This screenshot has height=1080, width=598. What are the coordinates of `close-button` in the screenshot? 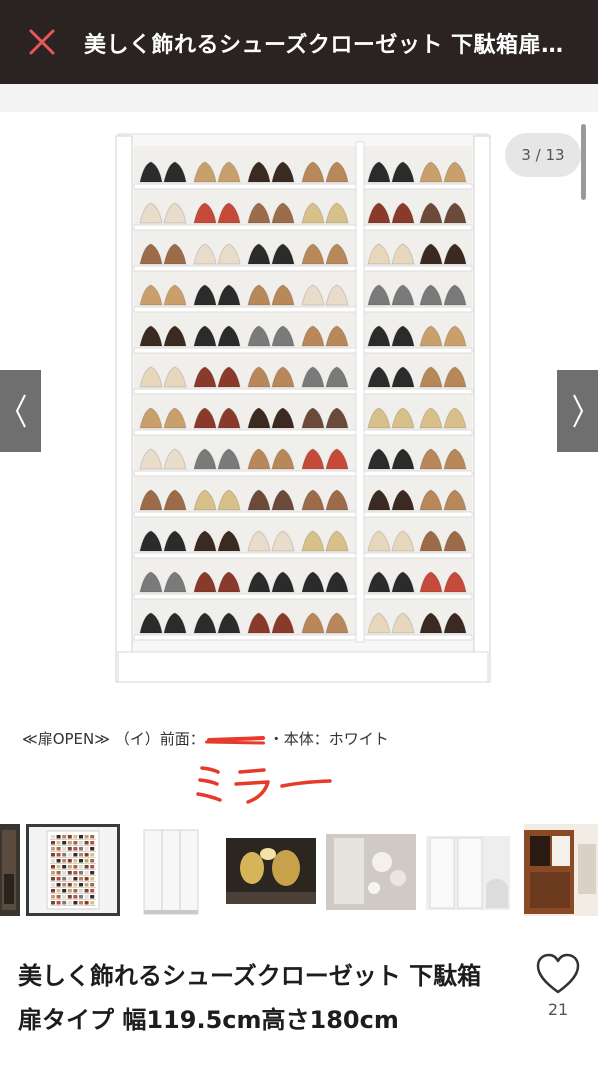 It's located at (42, 42).